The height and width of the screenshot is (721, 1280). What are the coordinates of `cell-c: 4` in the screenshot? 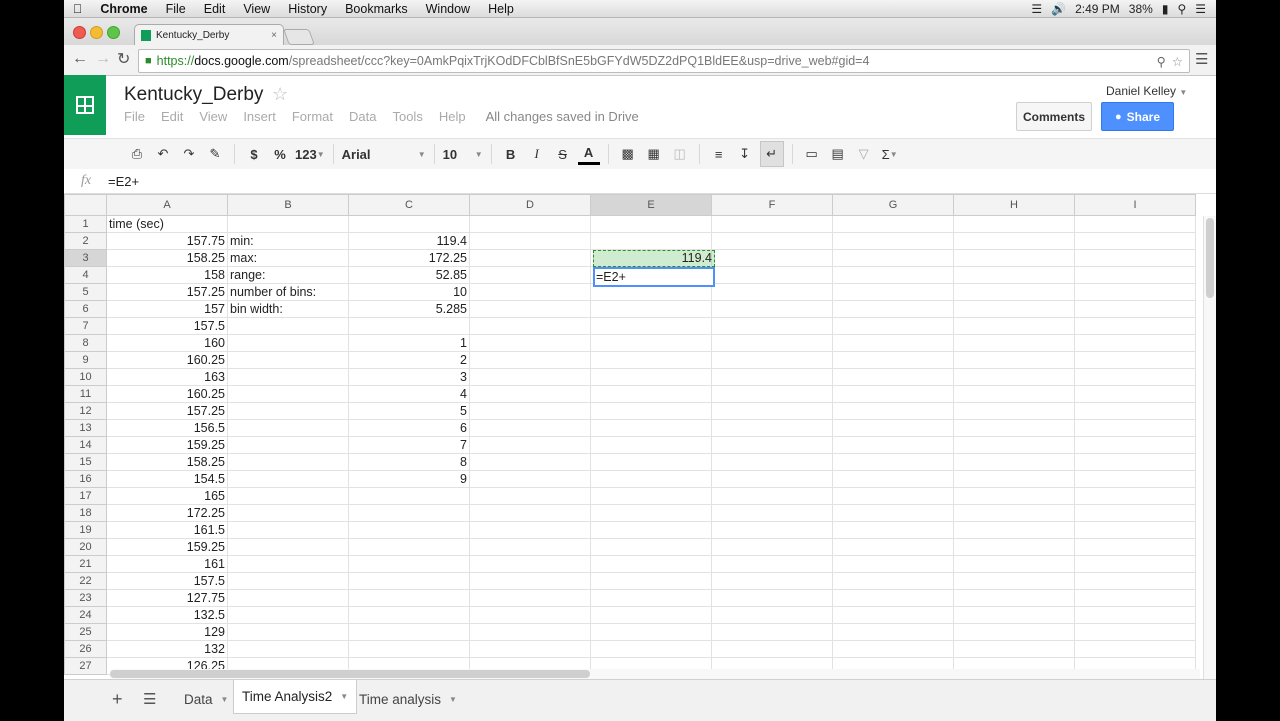 It's located at (409, 394).